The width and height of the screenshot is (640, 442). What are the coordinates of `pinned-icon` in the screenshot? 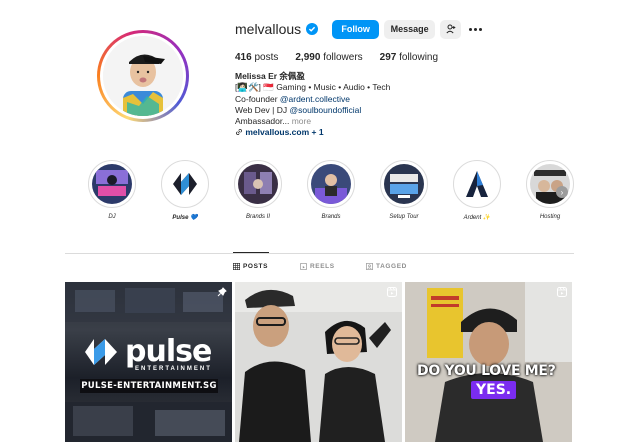 It's located at (222, 292).